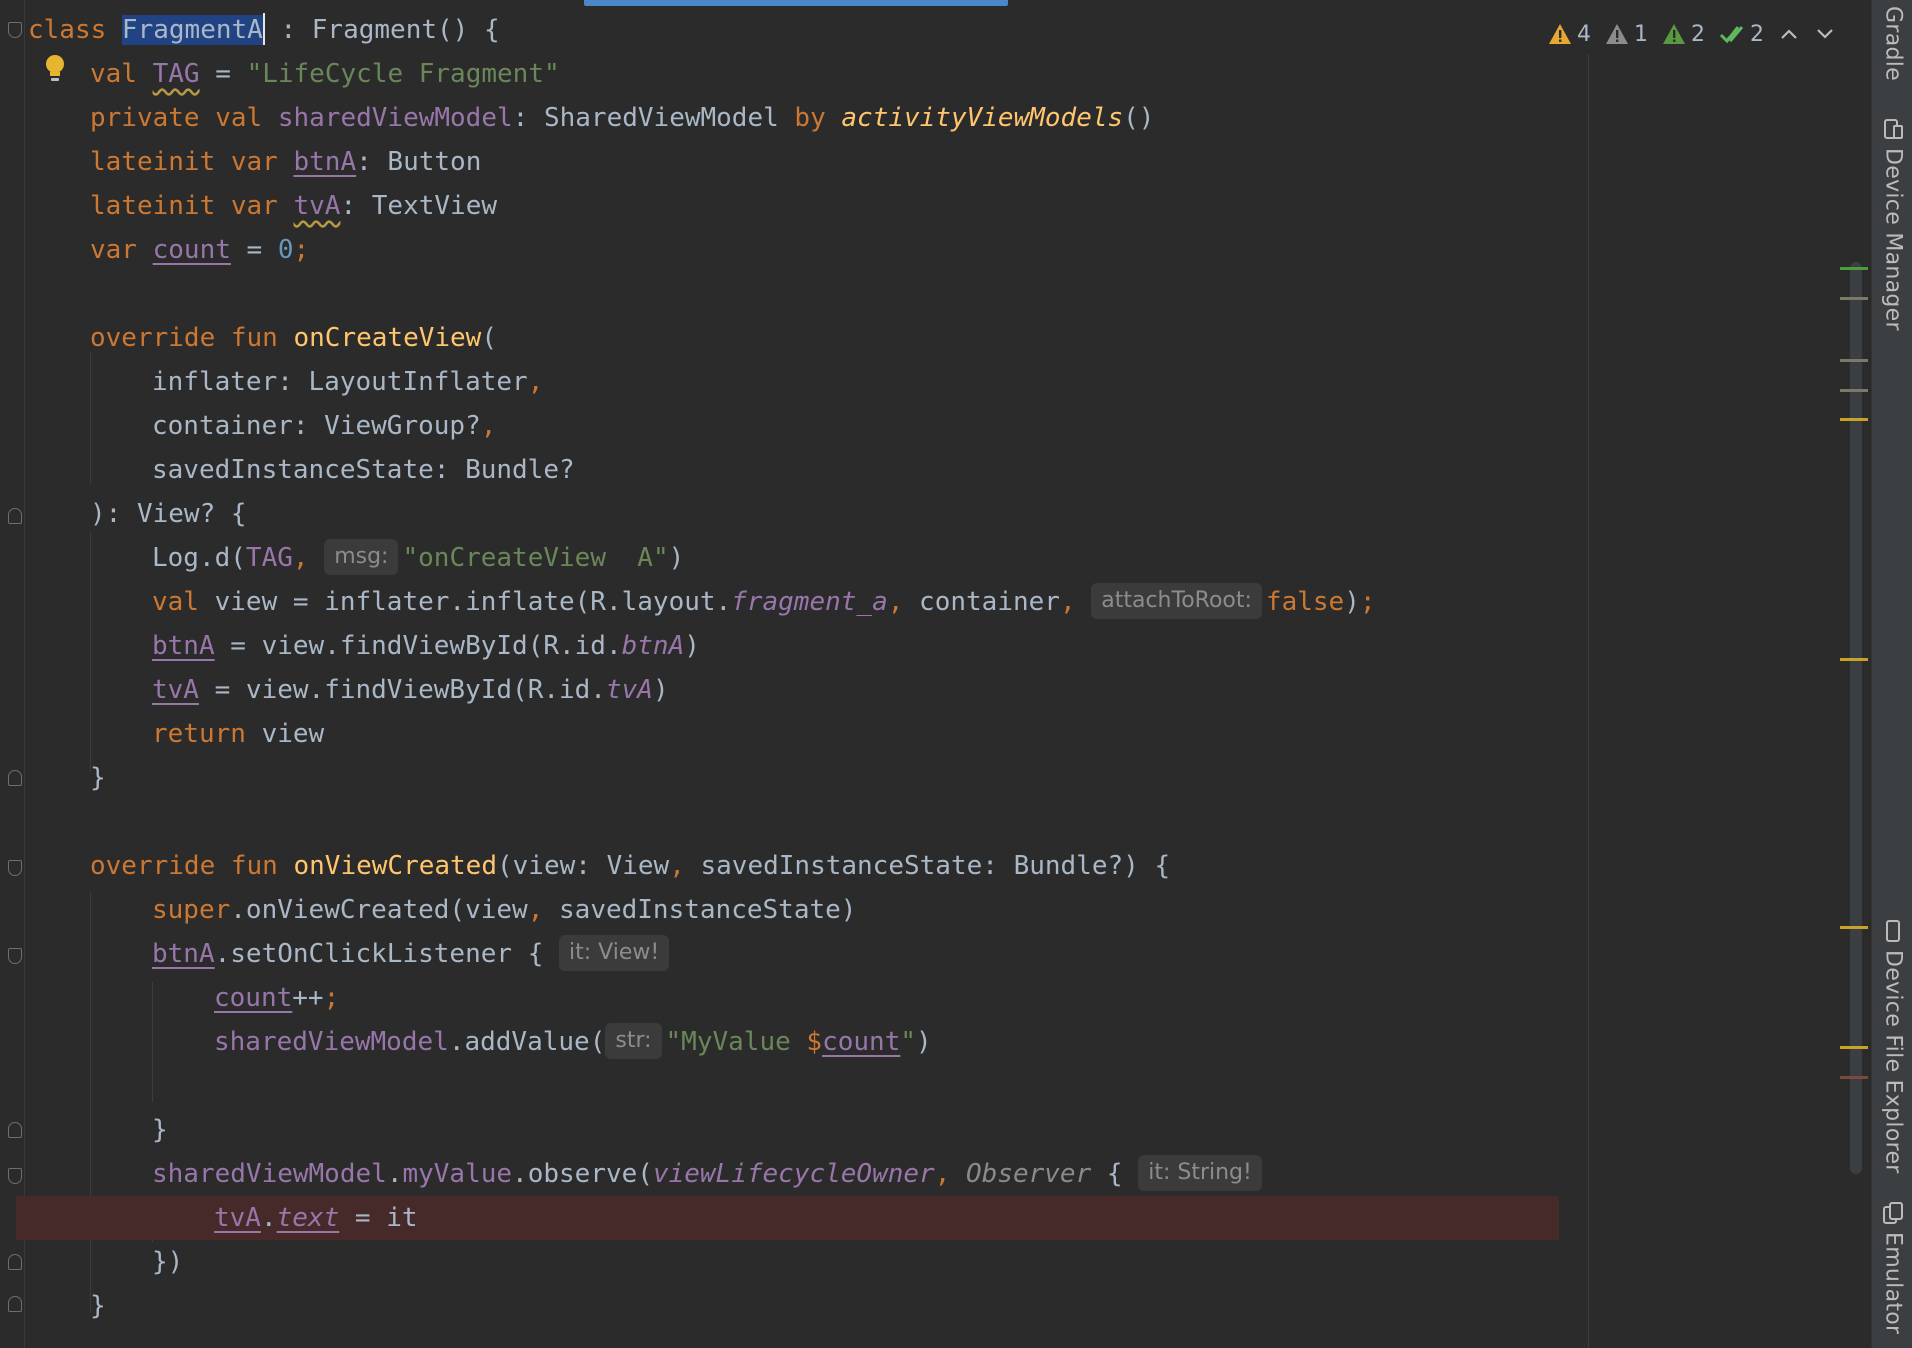 This screenshot has height=1348, width=1912. Describe the element at coordinates (1367, 602) in the screenshot. I see `code-token: ;` at that location.